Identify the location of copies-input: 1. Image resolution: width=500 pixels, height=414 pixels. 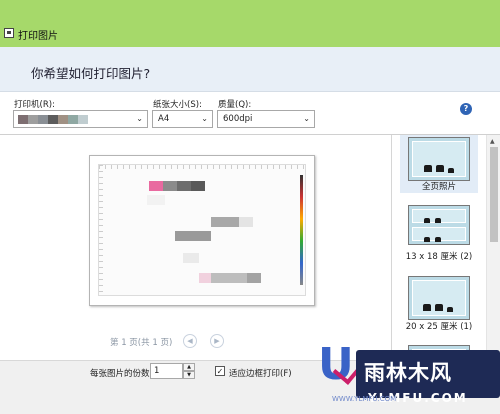
(166, 371).